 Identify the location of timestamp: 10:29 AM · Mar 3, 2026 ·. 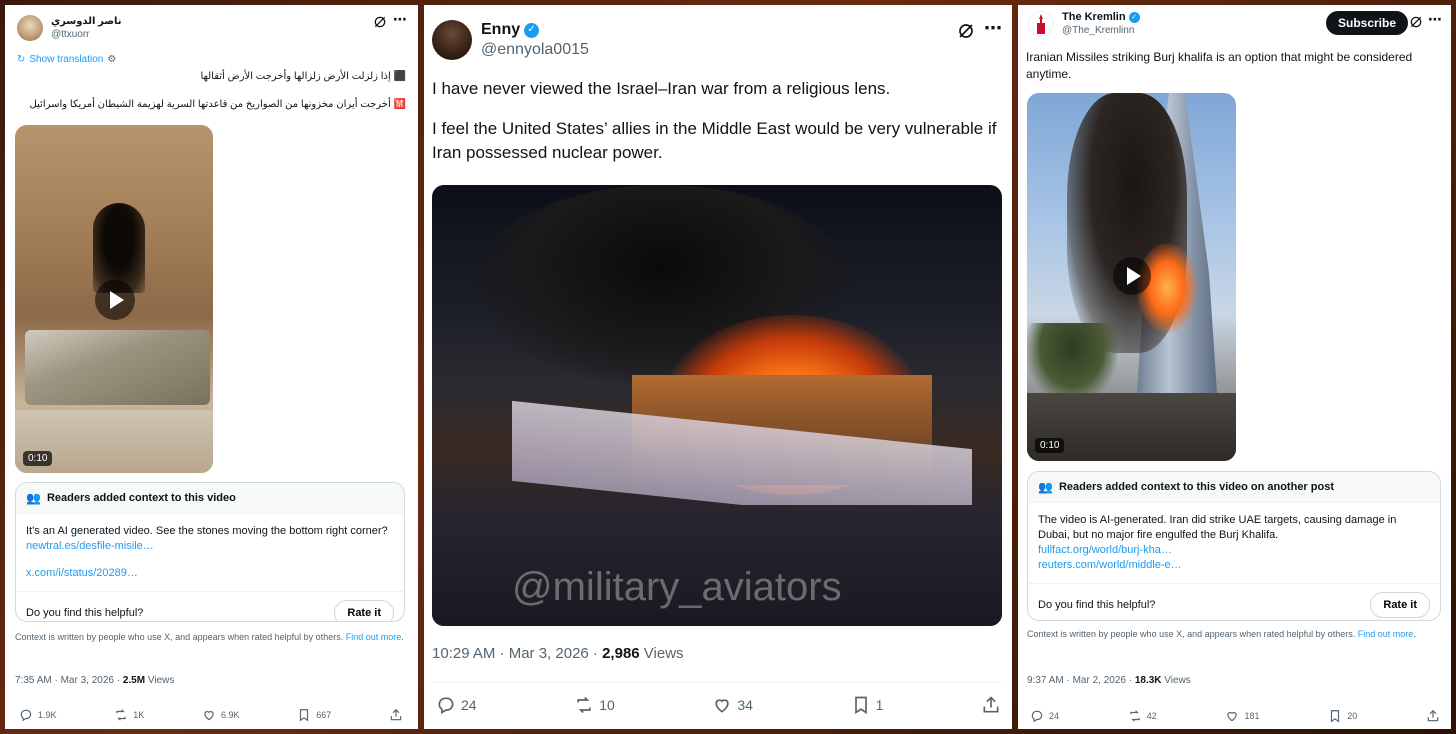
(517, 653).